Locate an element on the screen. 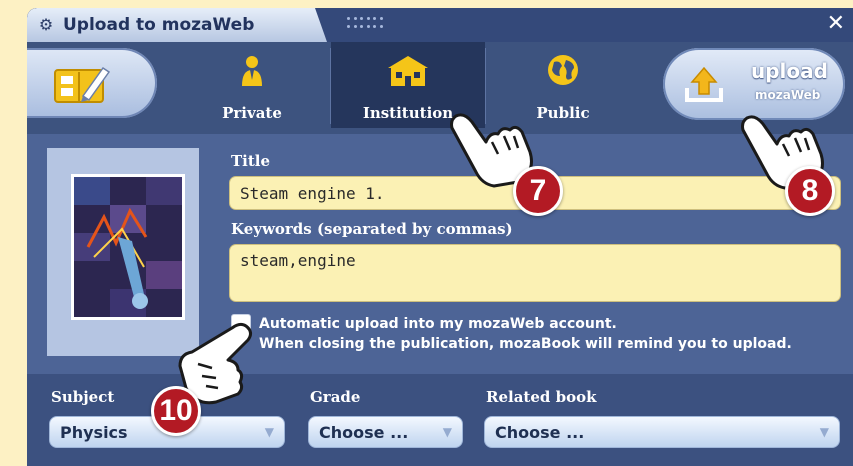 This screenshot has width=853, height=466. book-pen-icon is located at coordinates (82, 84).